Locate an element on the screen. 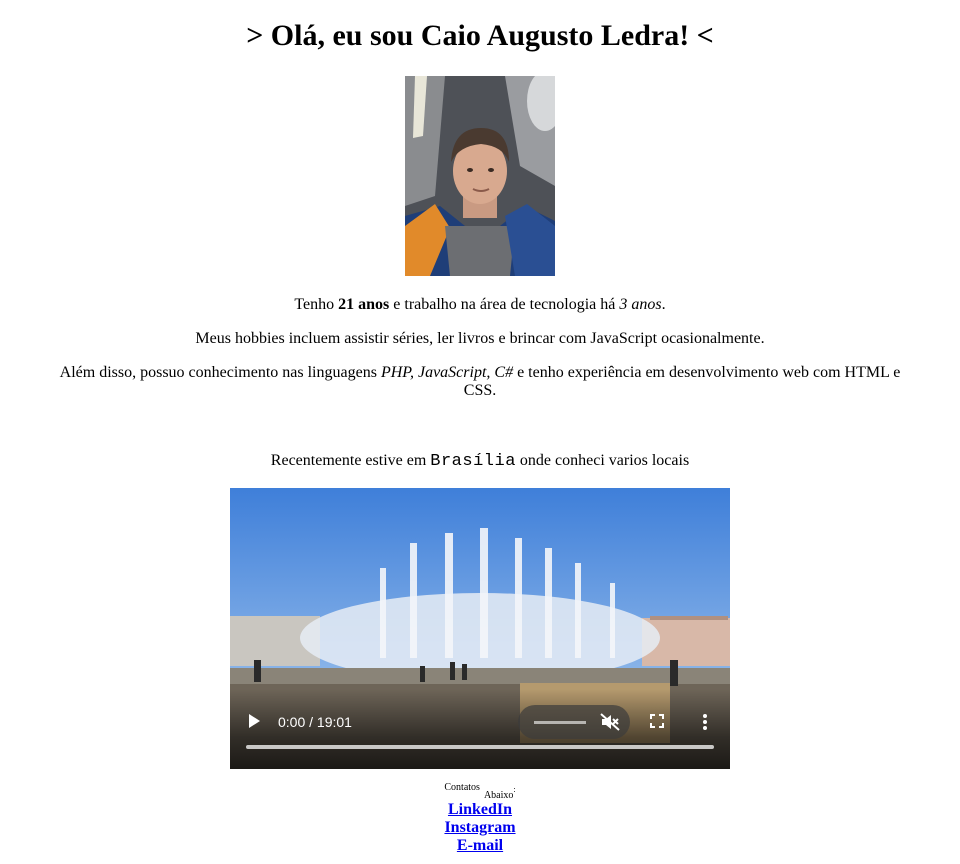 The height and width of the screenshot is (864, 960). video-controls: 0:00 / 19:01 is located at coordinates (480, 729).